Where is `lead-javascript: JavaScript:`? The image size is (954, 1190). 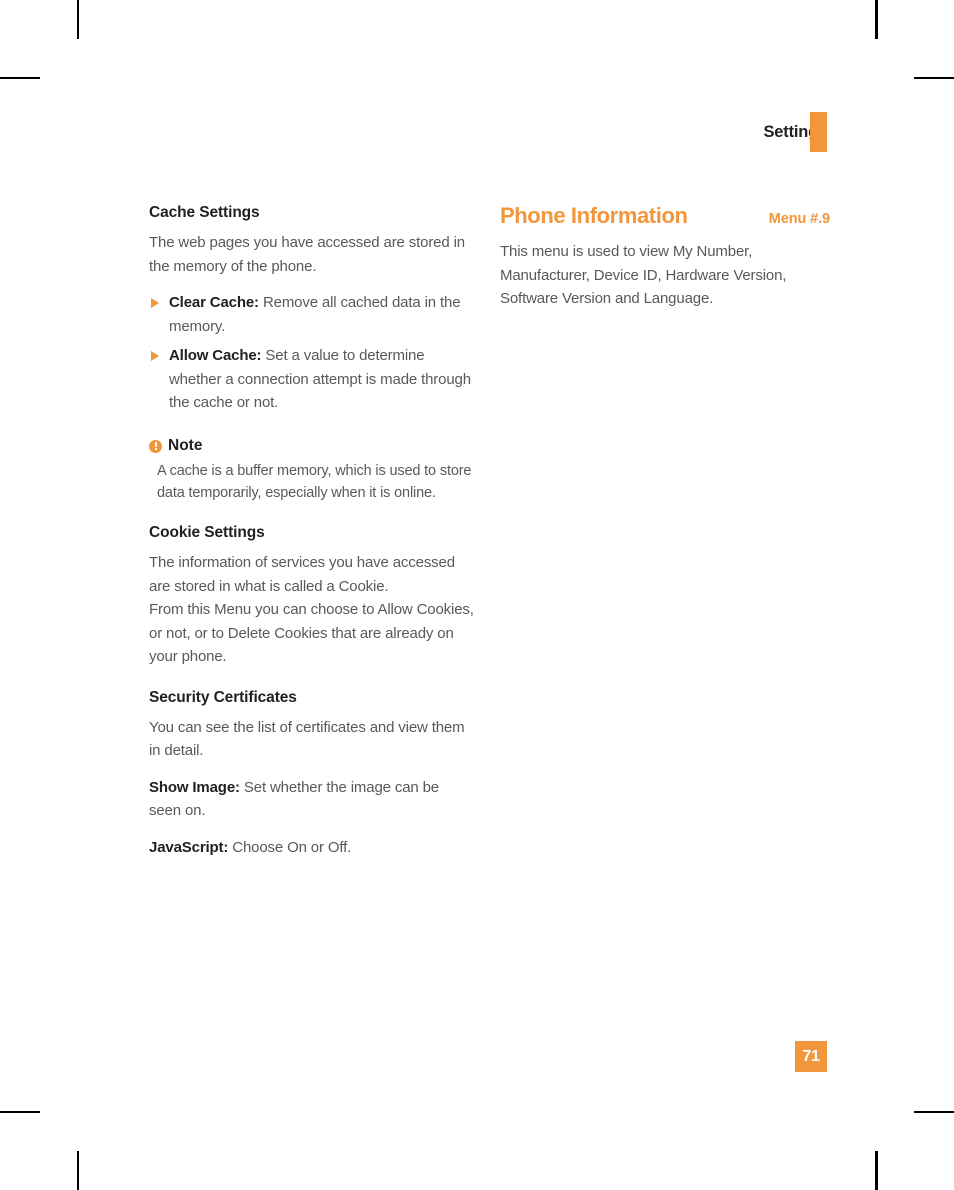 lead-javascript: JavaScript: is located at coordinates (189, 847).